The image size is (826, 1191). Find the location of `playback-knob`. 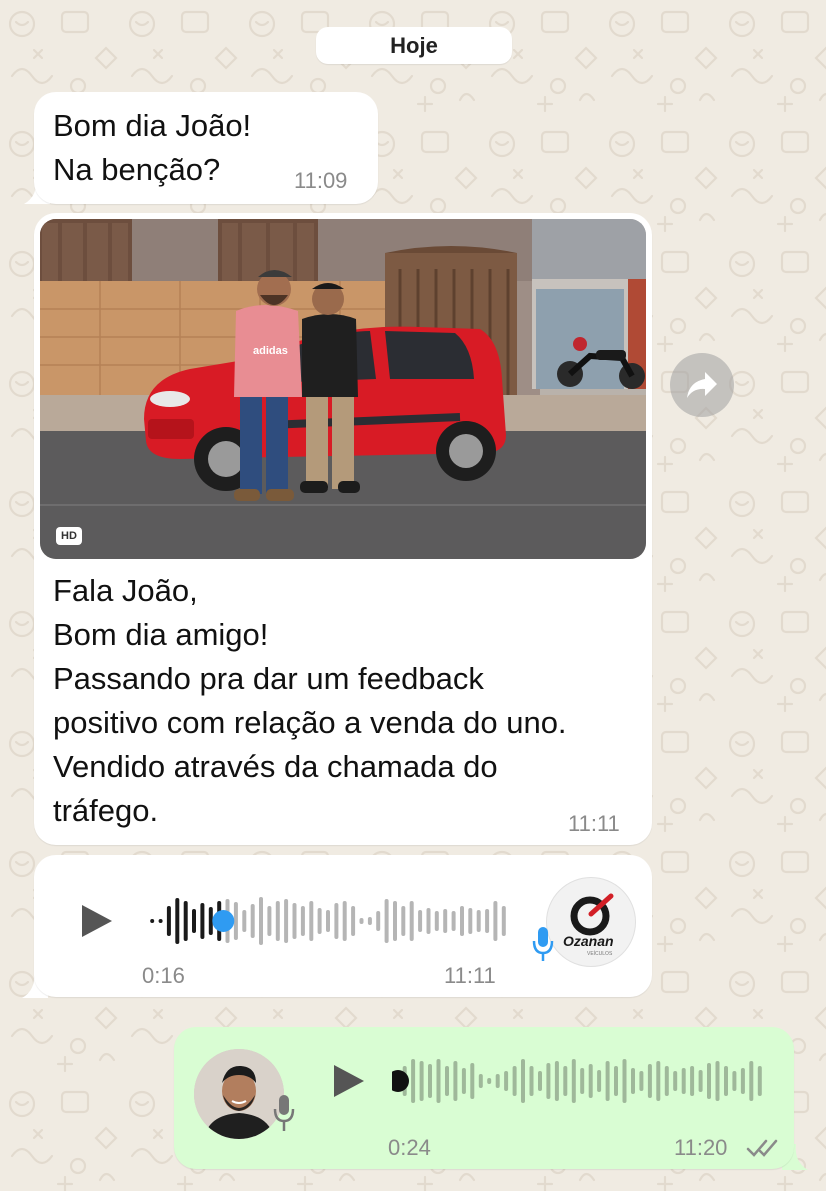

playback-knob is located at coordinates (223, 921).